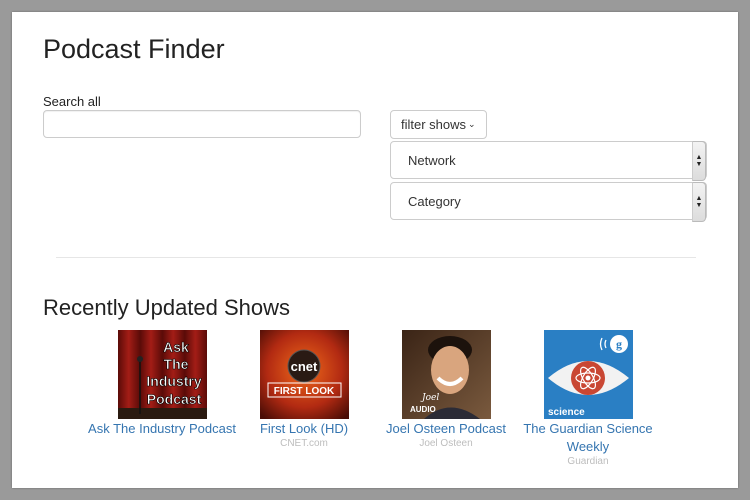 This screenshot has height=500, width=750. Describe the element at coordinates (167, 307) in the screenshot. I see `recently-updated-title: Recently Updated Shows` at that location.